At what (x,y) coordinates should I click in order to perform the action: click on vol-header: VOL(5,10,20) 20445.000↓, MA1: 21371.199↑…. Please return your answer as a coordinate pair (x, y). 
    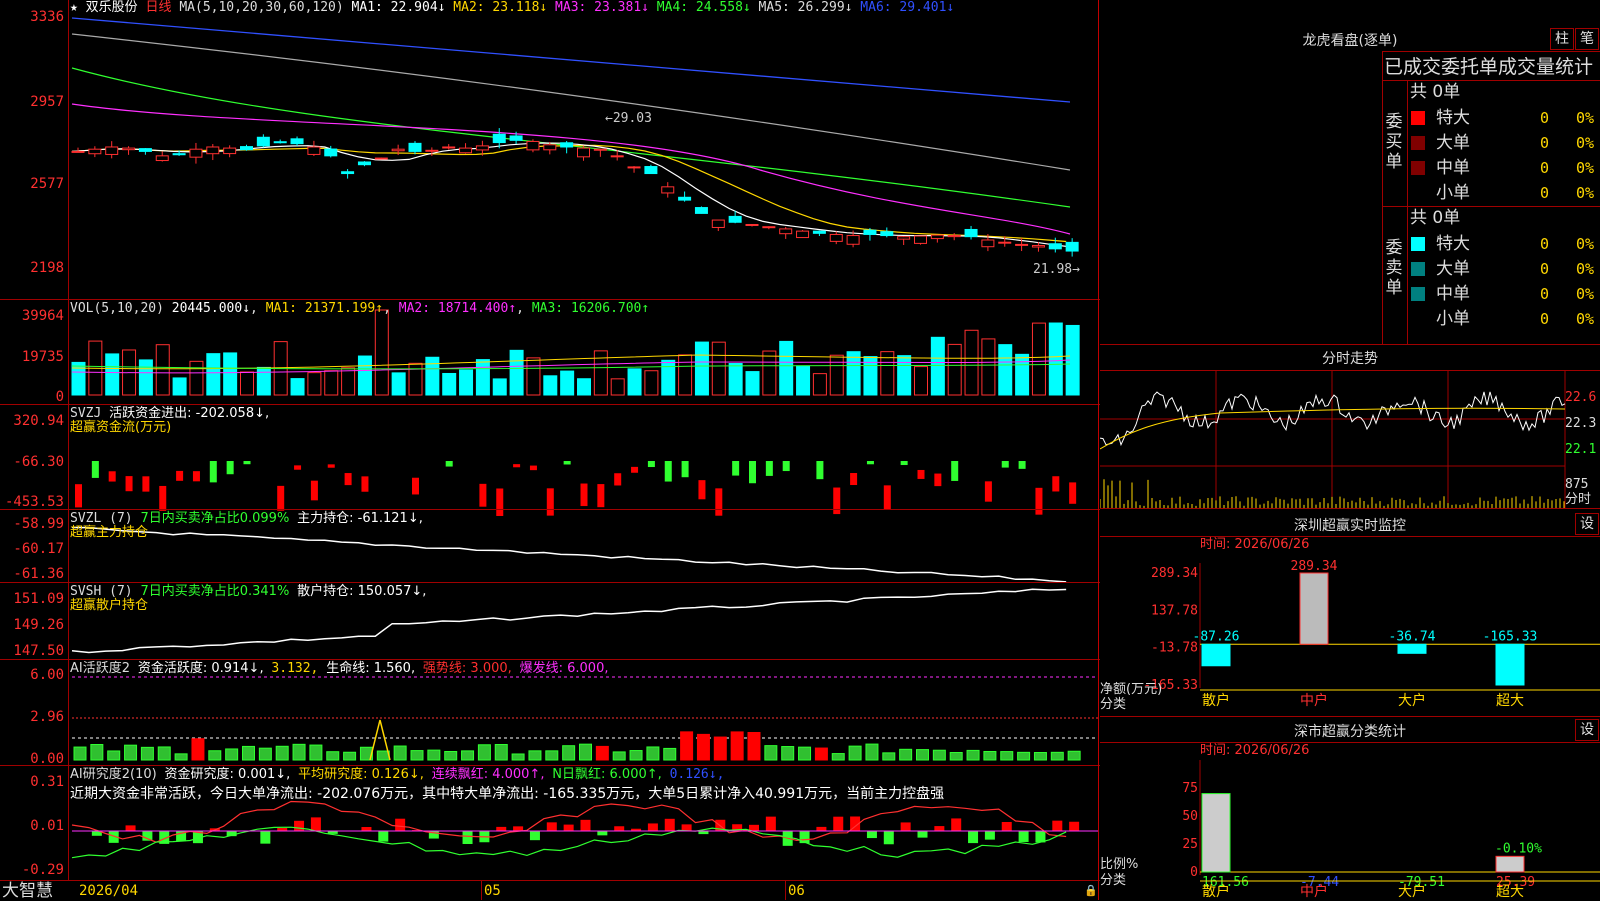
    Looking at the image, I should click on (359, 309).